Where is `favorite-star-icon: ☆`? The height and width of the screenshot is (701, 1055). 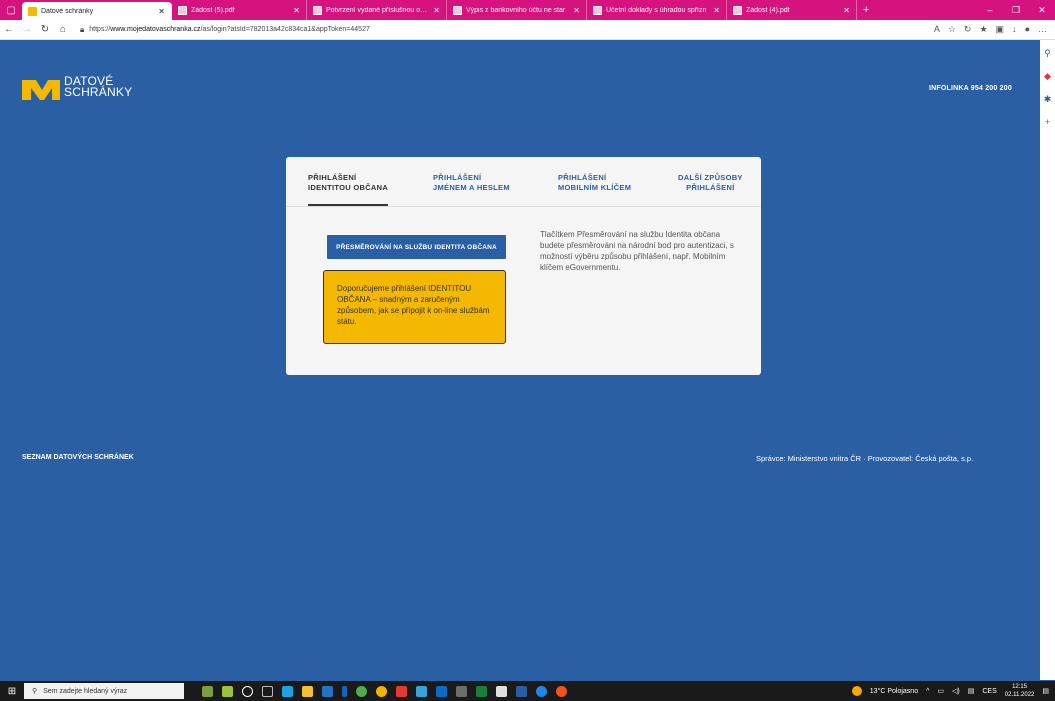 favorite-star-icon: ☆ is located at coordinates (952, 29).